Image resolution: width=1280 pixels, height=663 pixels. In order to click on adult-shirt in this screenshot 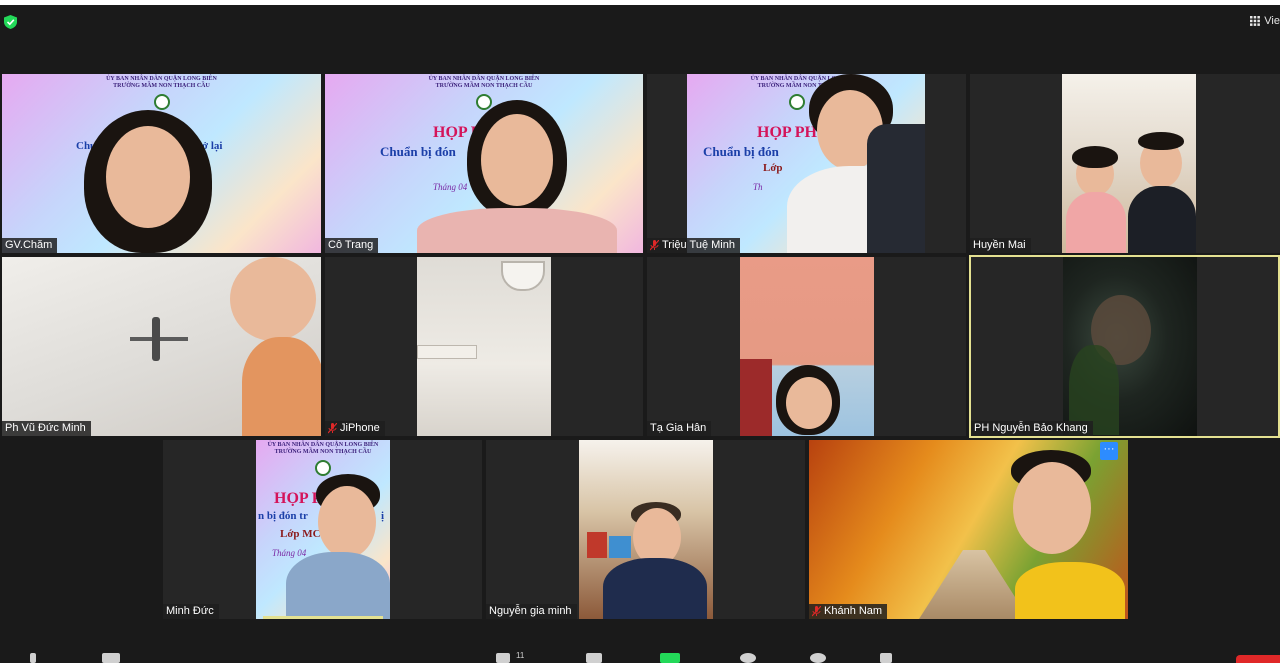, I will do `click(1162, 219)`.